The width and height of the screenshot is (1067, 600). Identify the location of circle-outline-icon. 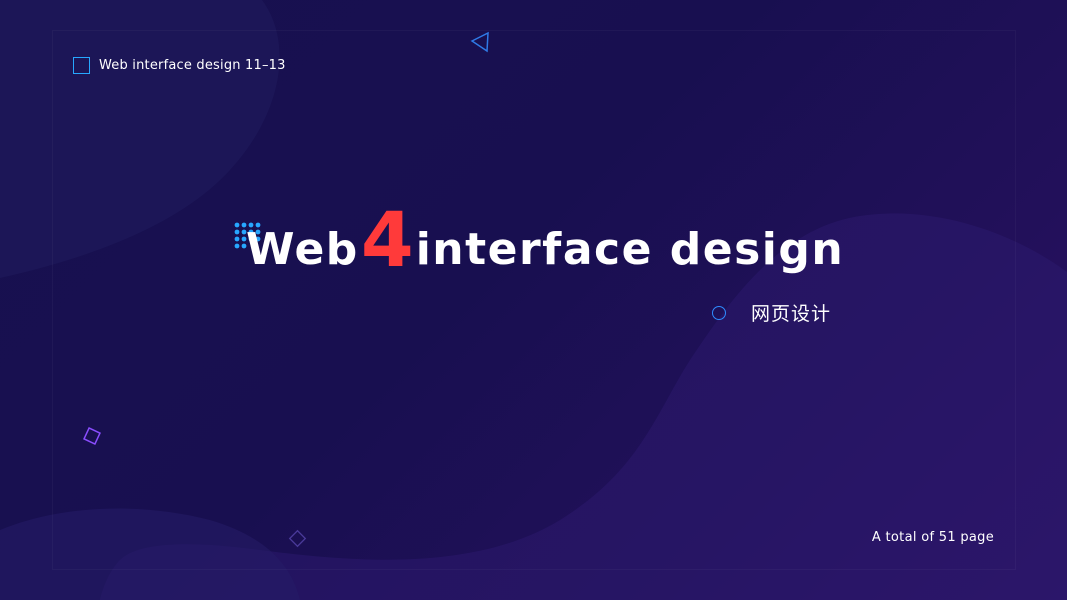
(719, 313).